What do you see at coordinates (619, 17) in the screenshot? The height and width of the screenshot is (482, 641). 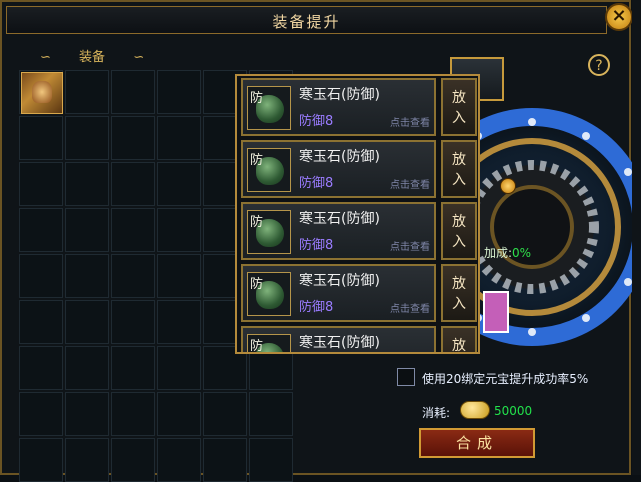 I see `close-icon: ×` at bounding box center [619, 17].